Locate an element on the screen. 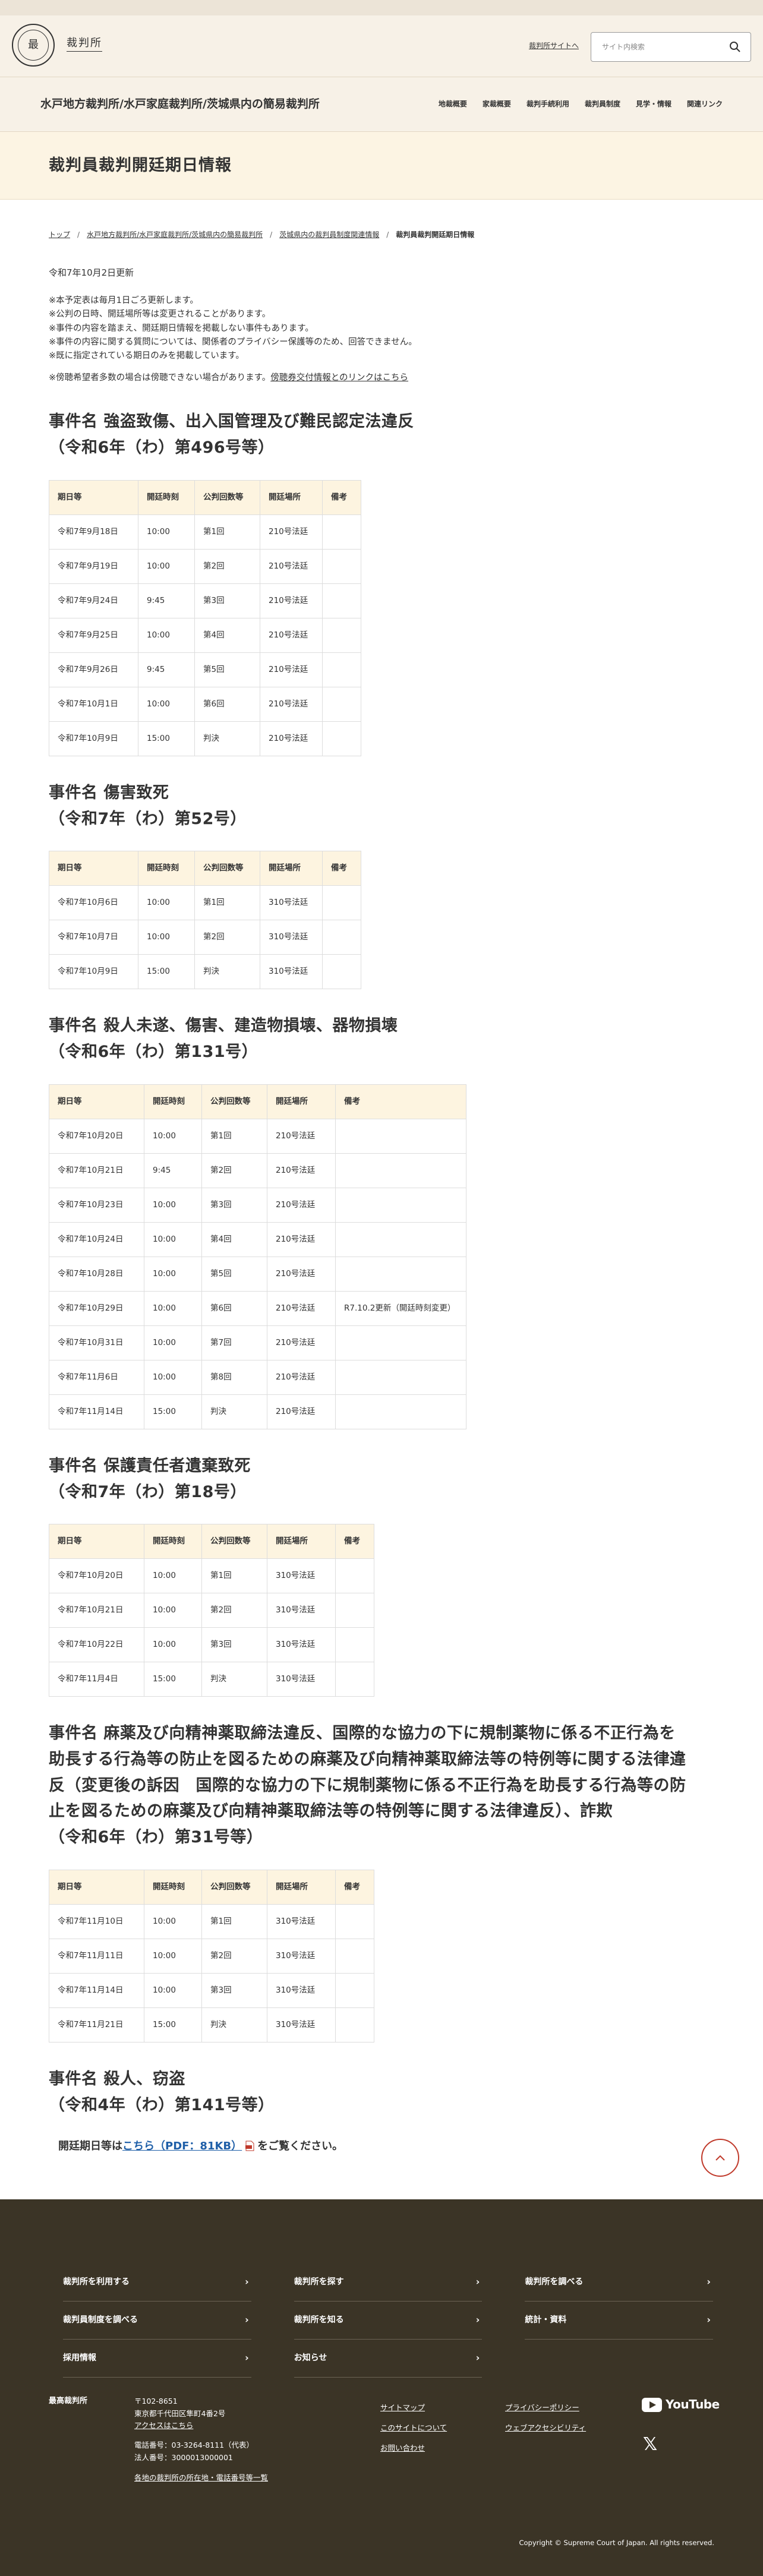 Image resolution: width=763 pixels, height=2576 pixels. nav-item-related-links: 関連リンク is located at coordinates (705, 104).